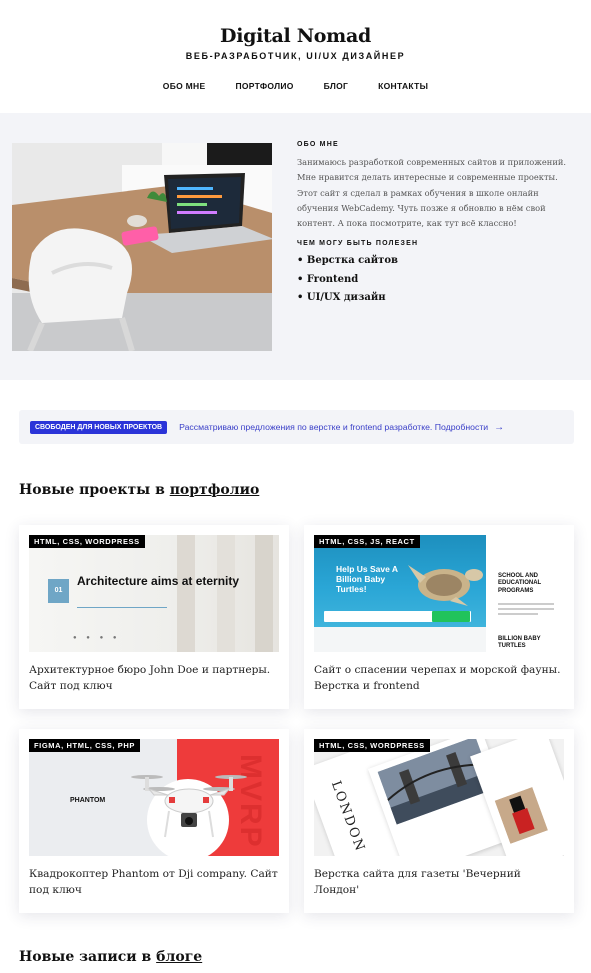  Describe the element at coordinates (264, 86) in the screenshot. I see `nav-portfolio: ПОРТФОЛИО` at that location.